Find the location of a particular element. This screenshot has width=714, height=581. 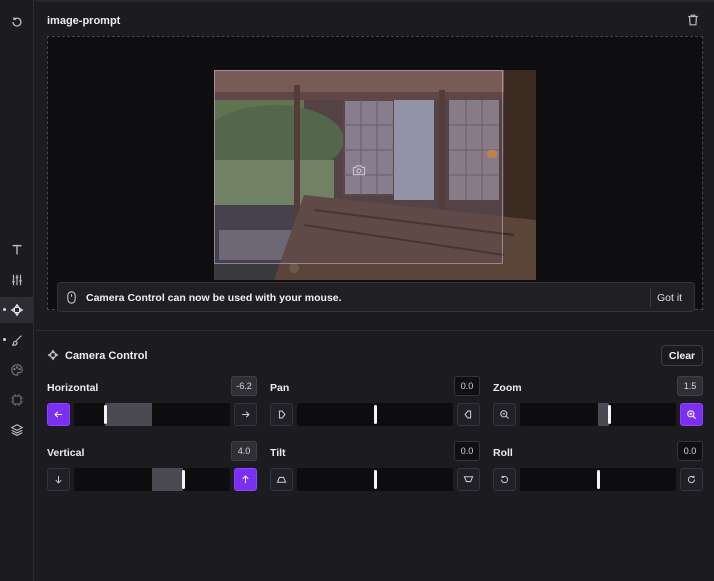

pan-left-icon is located at coordinates (282, 414).